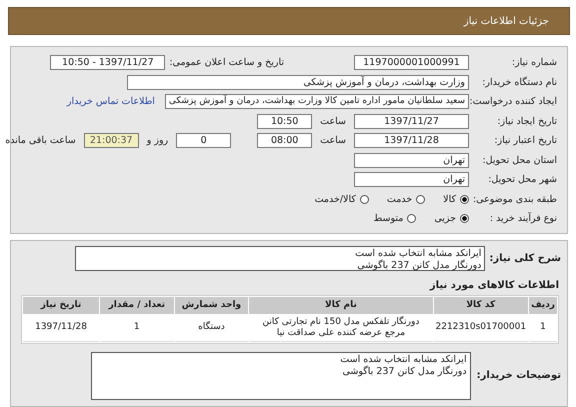 The image size is (576, 407). What do you see at coordinates (204, 140) in the screenshot?
I see `days-field: 0` at bounding box center [204, 140].